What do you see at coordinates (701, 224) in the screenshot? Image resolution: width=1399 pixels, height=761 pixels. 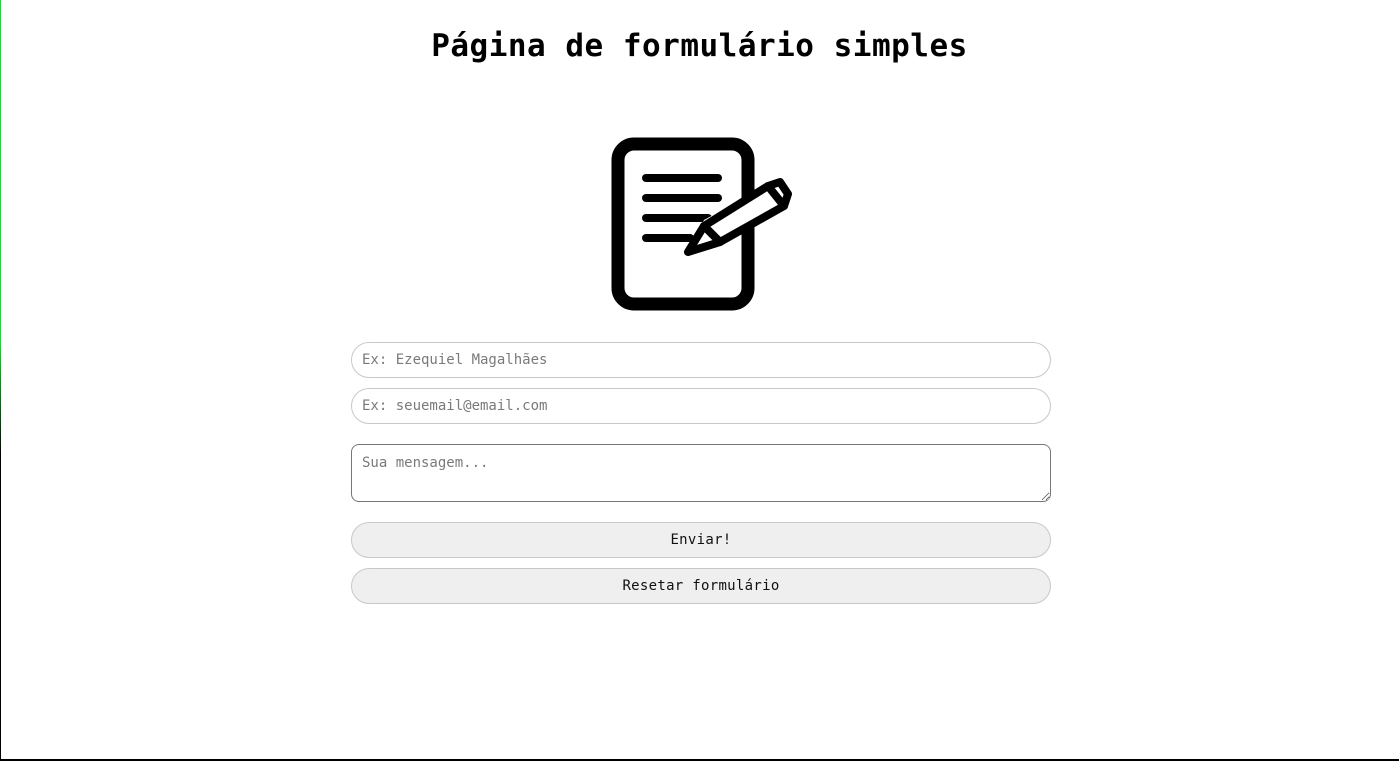 I see `document-with-pencil-icon` at bounding box center [701, 224].